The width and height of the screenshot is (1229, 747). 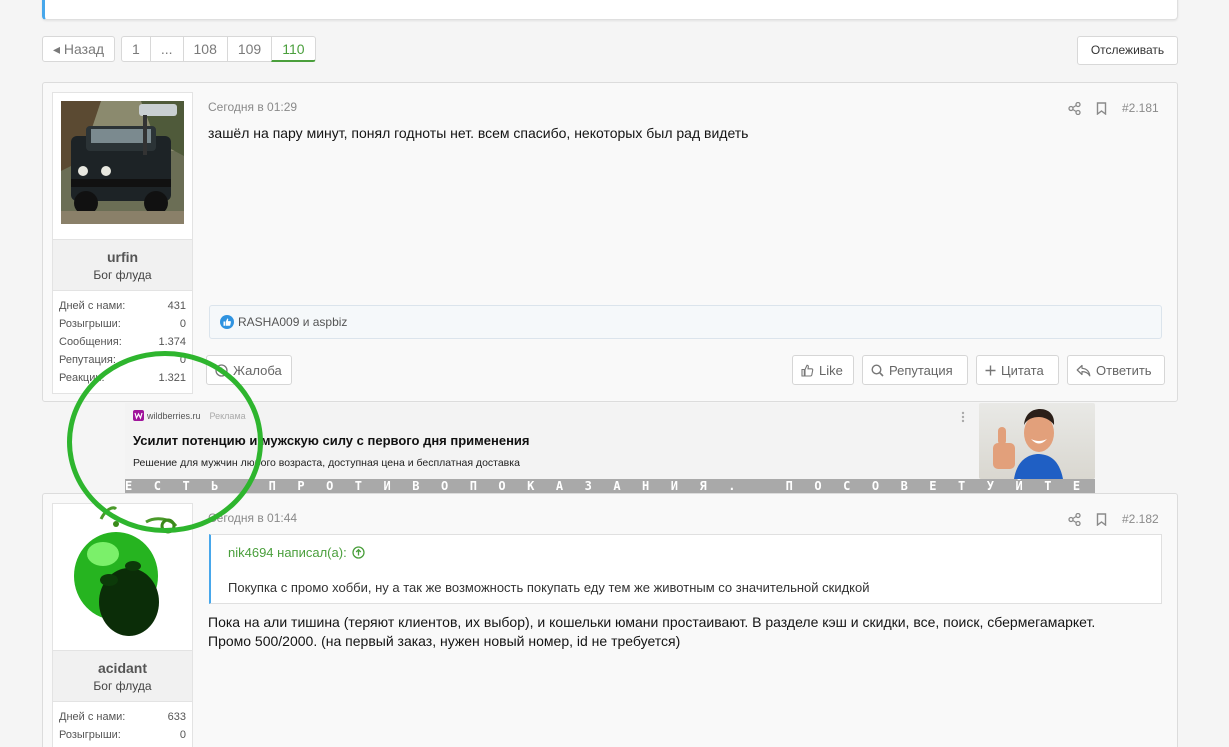 I want to click on wildberries-logo-icon, so click(x=138, y=415).